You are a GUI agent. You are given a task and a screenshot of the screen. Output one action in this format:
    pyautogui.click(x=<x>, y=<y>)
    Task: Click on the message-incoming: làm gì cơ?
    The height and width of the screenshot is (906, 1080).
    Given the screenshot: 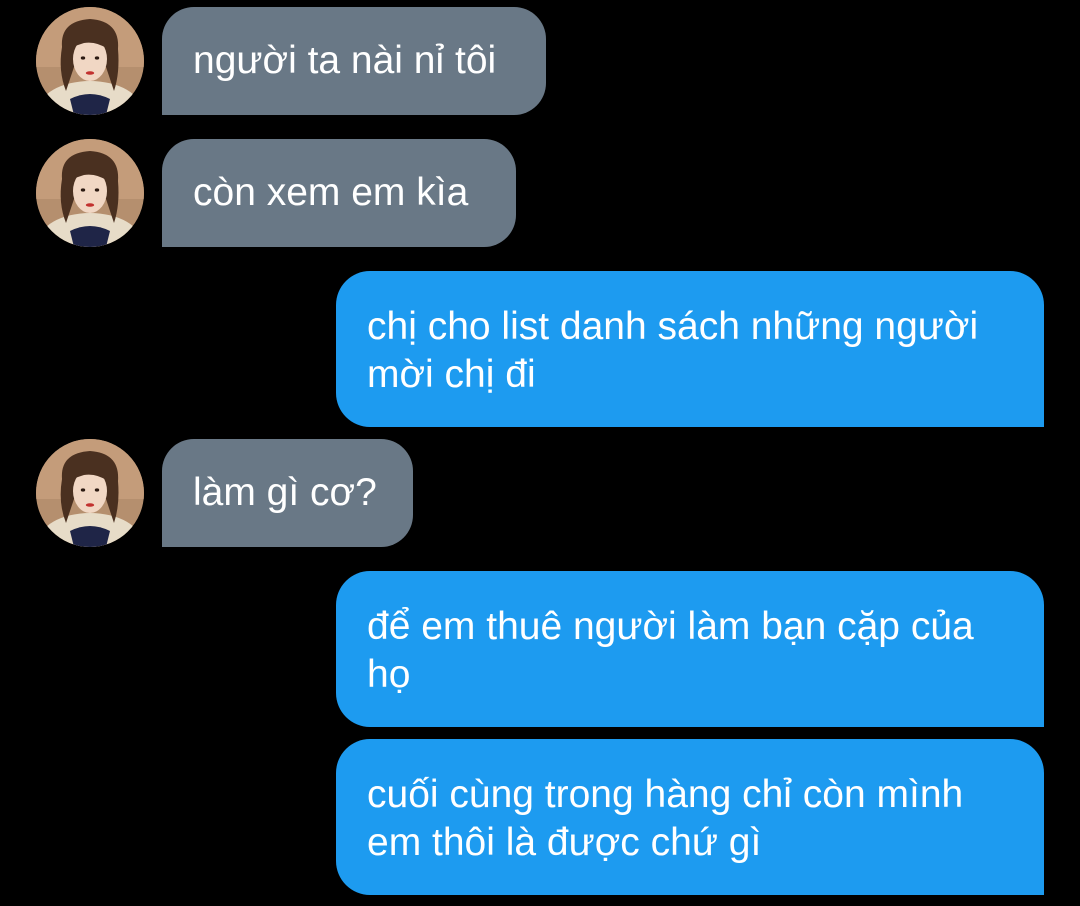 What is the action you would take?
    pyautogui.click(x=540, y=492)
    